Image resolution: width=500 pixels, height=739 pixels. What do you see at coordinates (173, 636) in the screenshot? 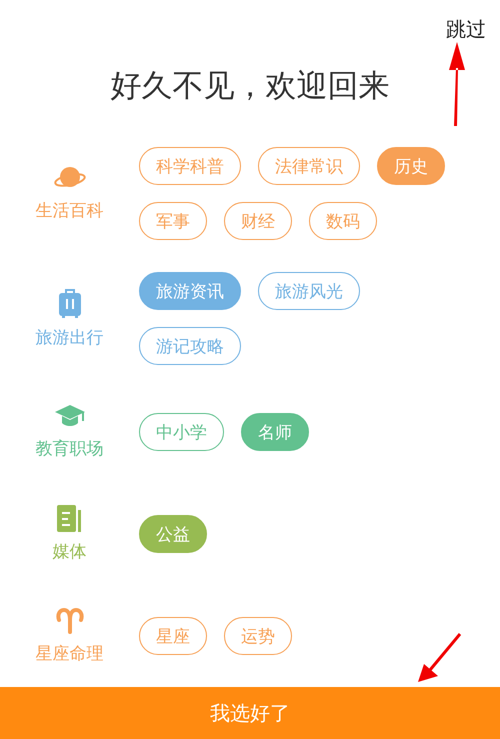
I see `topic-tag: 星座` at bounding box center [173, 636].